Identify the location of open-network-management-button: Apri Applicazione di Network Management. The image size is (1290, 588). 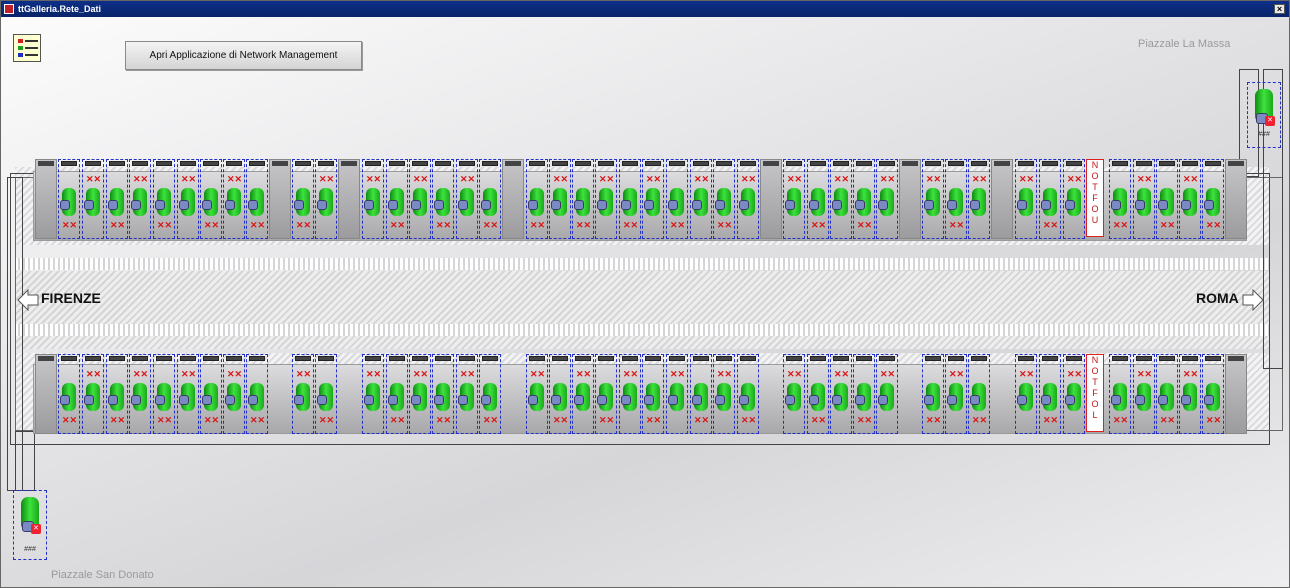
(243, 55).